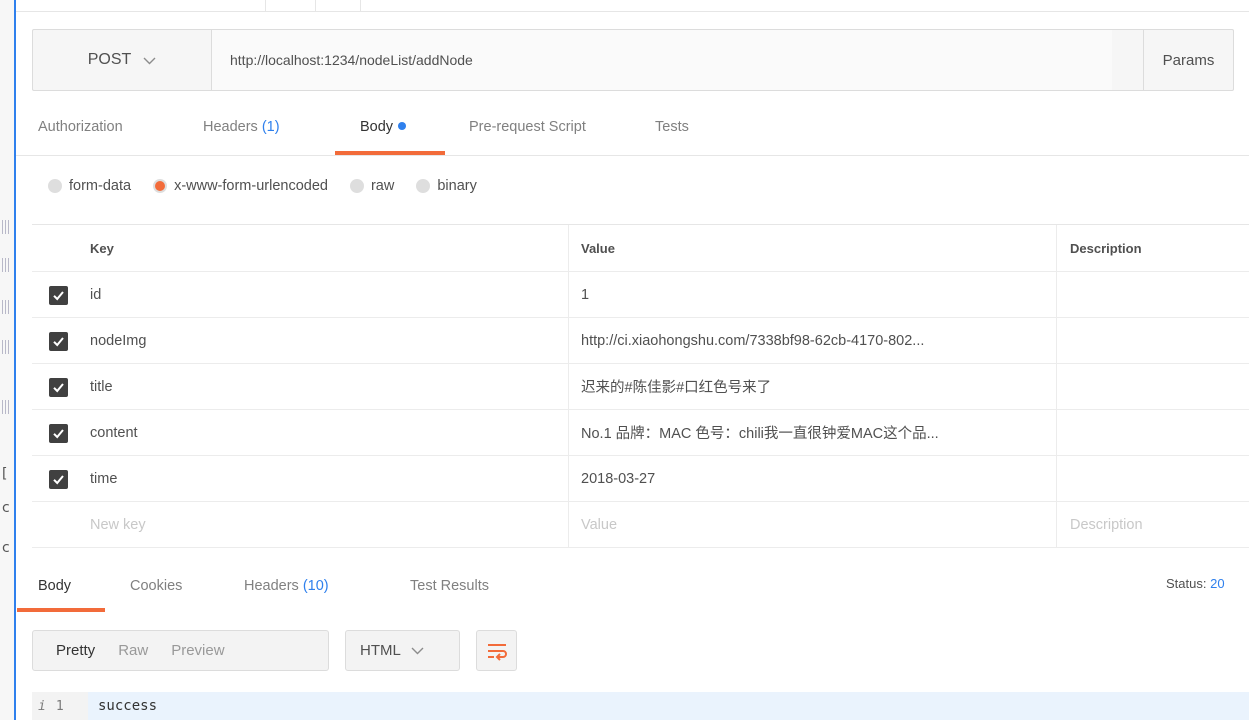 The width and height of the screenshot is (1249, 720). Describe the element at coordinates (662, 60) in the screenshot. I see `url-input: http://localhost:1234/nodeList/addNode` at that location.